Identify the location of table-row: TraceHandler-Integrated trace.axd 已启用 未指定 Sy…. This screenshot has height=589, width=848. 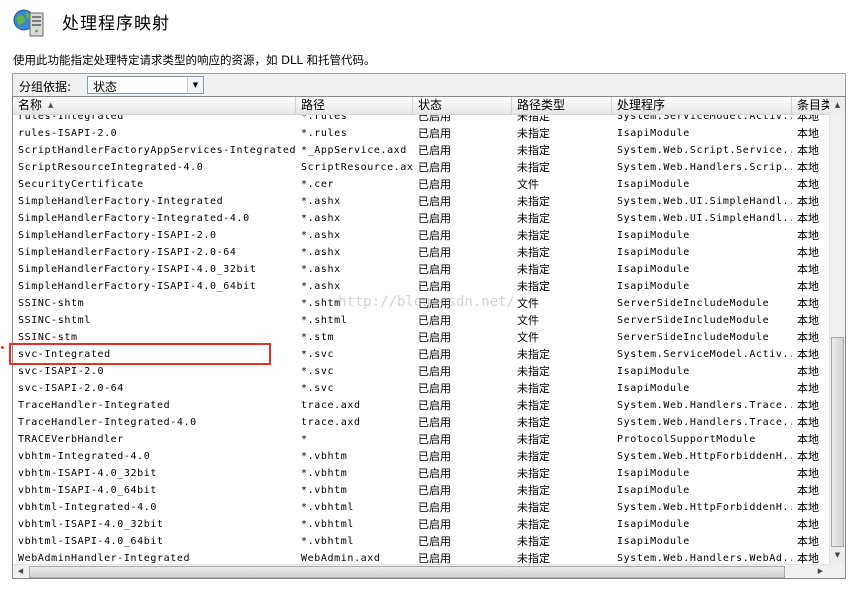
(421, 405).